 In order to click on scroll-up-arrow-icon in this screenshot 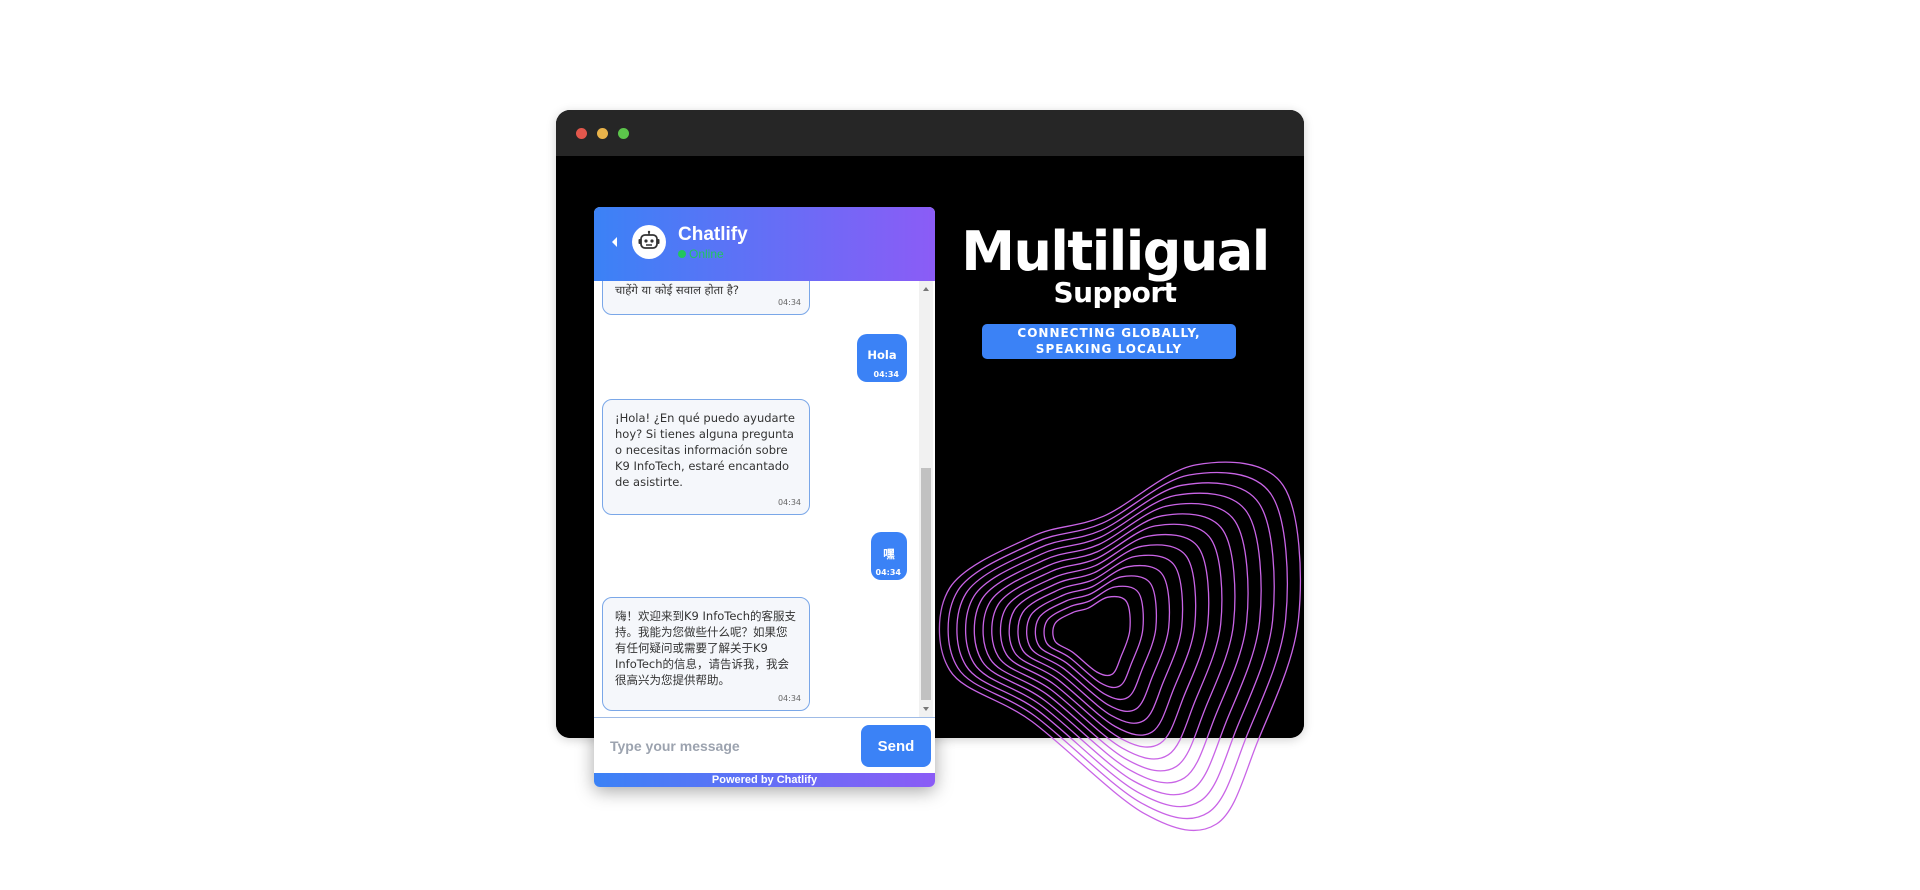, I will do `click(926, 289)`.